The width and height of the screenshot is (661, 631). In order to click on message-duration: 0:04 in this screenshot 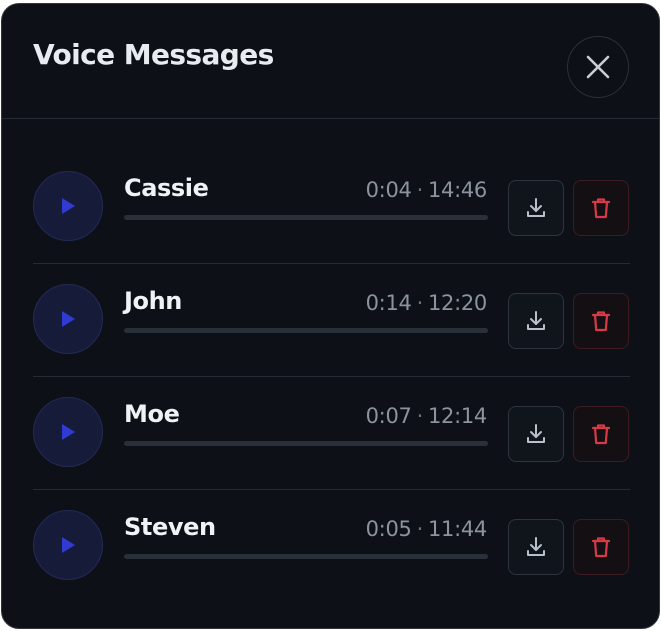, I will do `click(388, 190)`.